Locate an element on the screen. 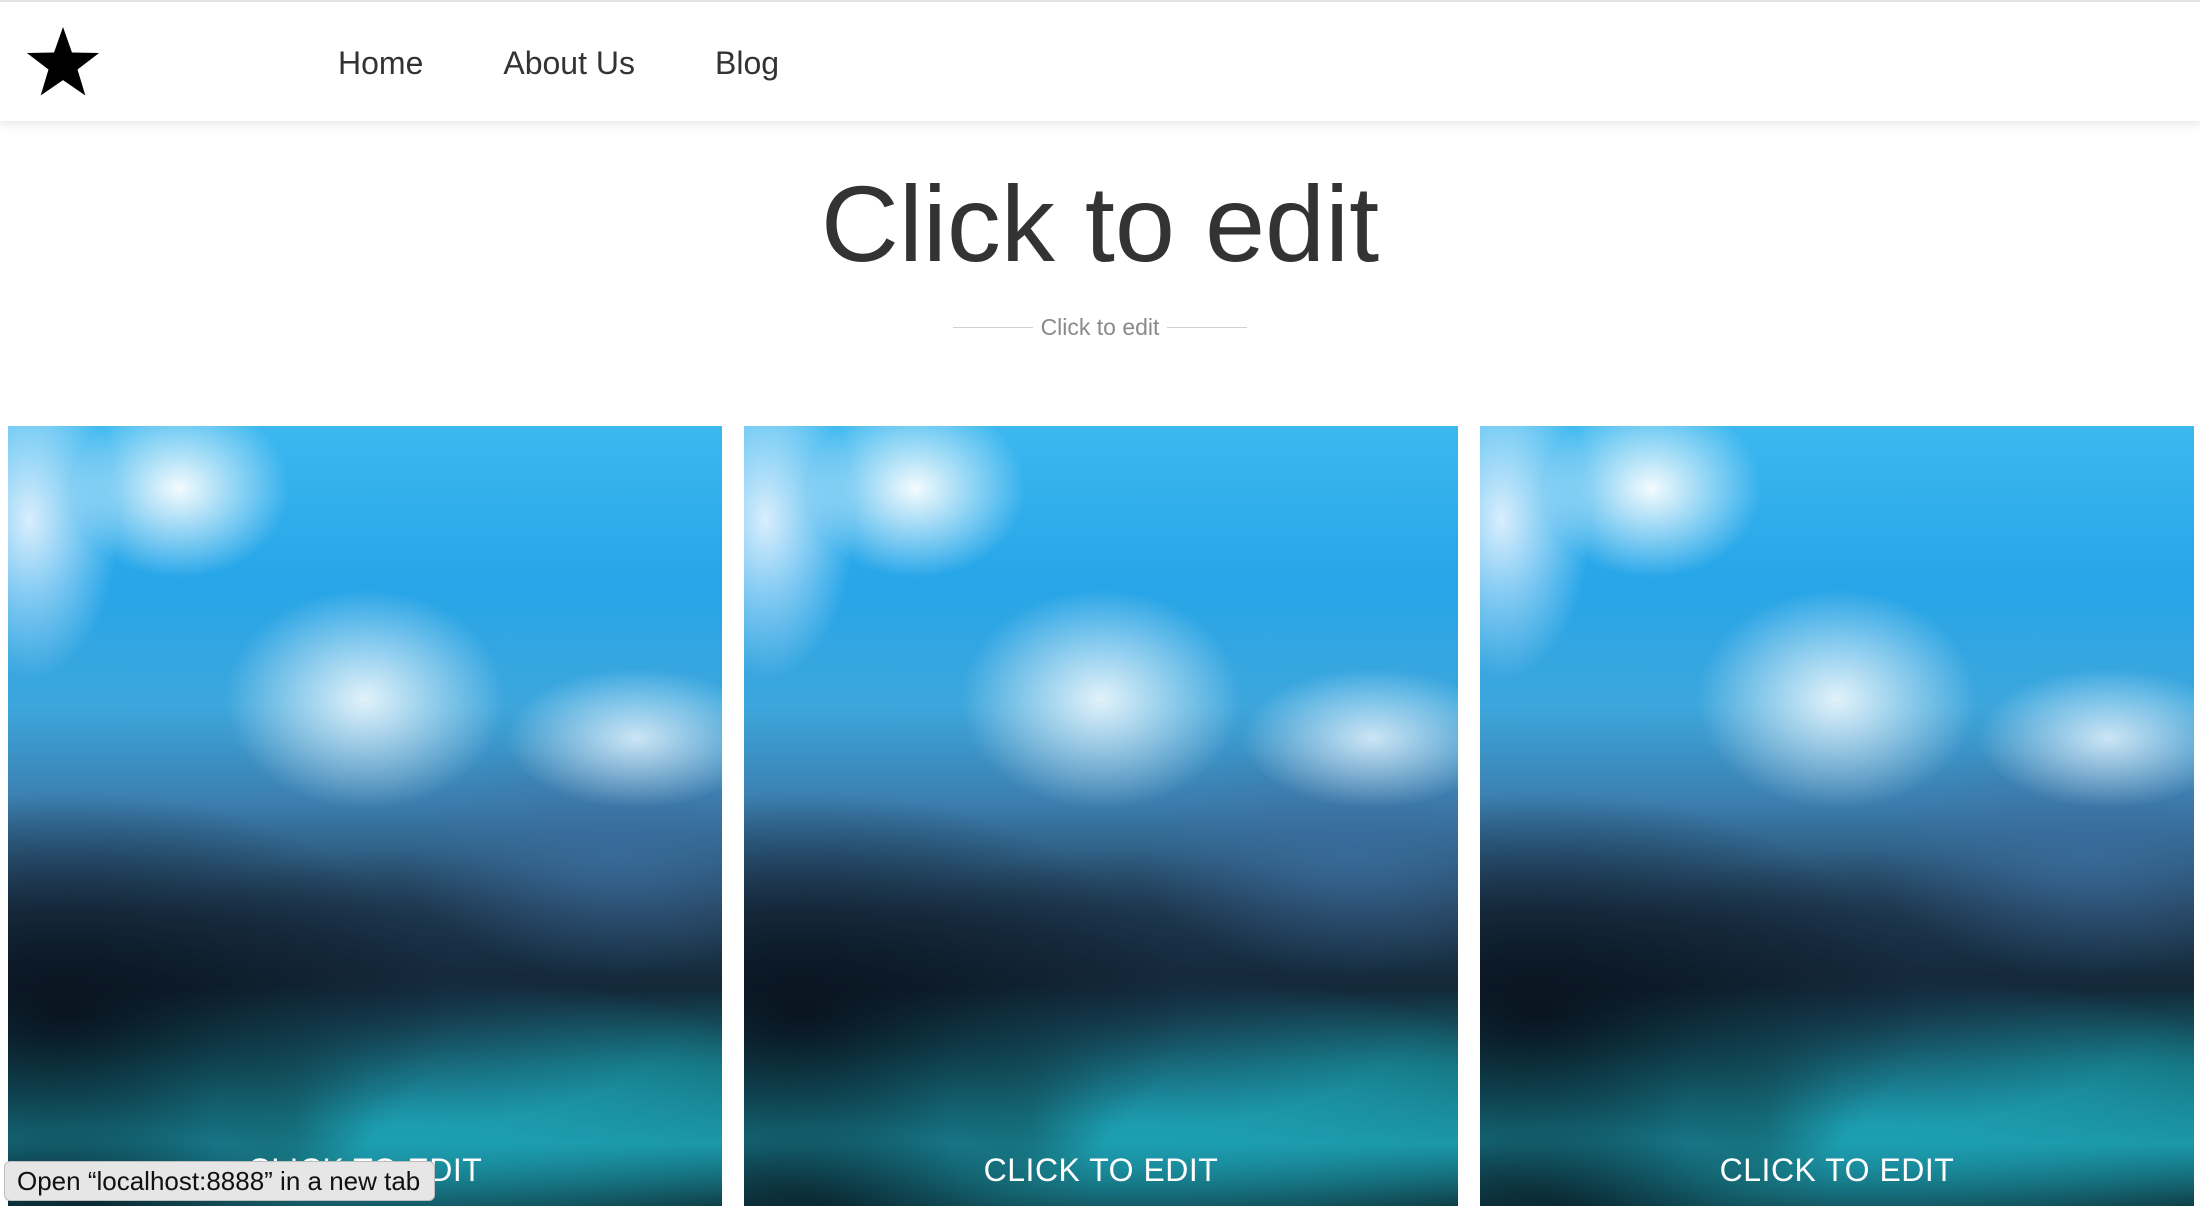 The image size is (2200, 1206). nav-blog-link: Blog is located at coordinates (747, 63).